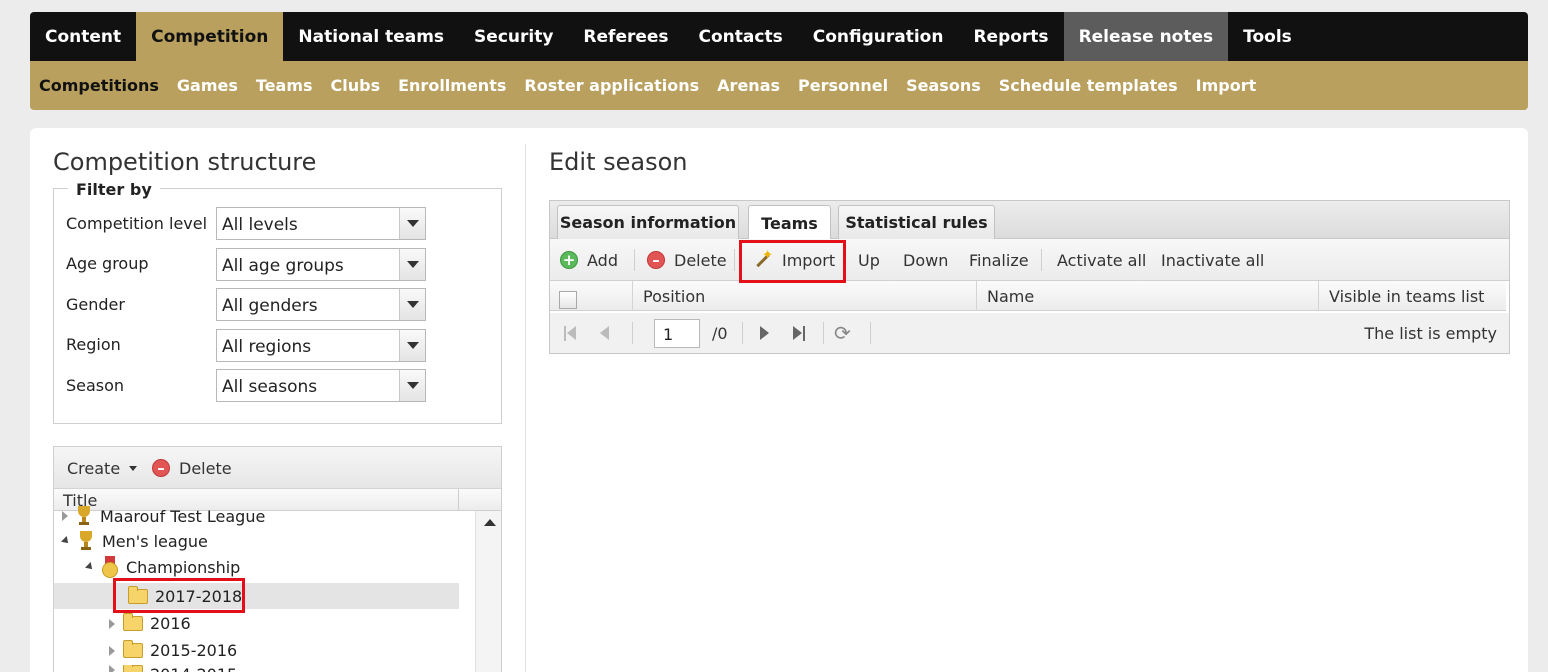  What do you see at coordinates (488, 591) in the screenshot?
I see `tree-scrollbar` at bounding box center [488, 591].